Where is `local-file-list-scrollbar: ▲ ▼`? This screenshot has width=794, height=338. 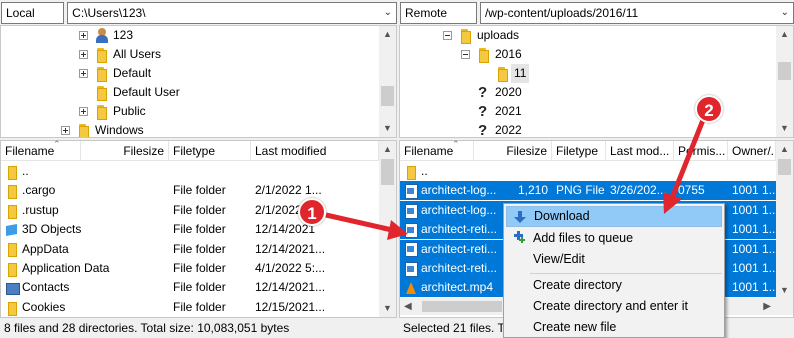
local-file-list-scrollbar: ▲ ▼ is located at coordinates (387, 229).